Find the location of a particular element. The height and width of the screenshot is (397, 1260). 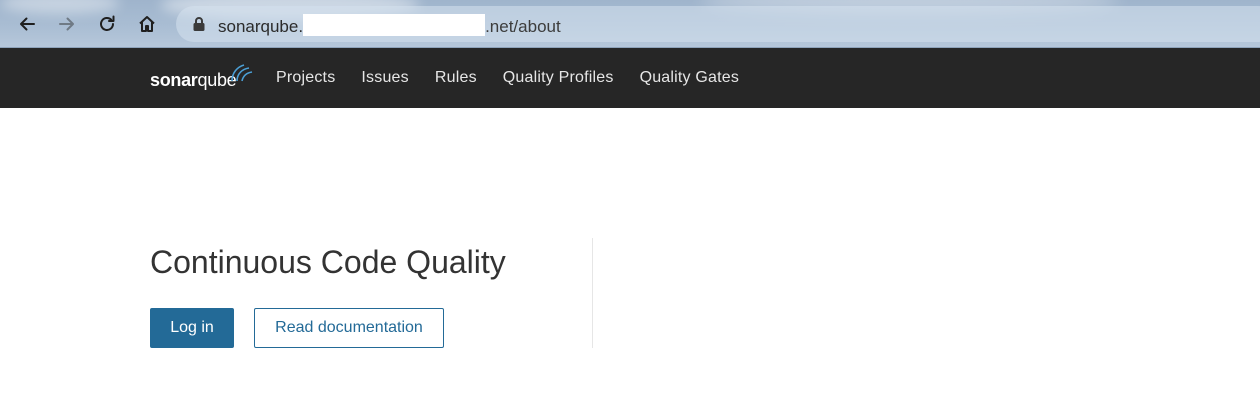

sonarqube-logo: sonarqube is located at coordinates (201, 76).